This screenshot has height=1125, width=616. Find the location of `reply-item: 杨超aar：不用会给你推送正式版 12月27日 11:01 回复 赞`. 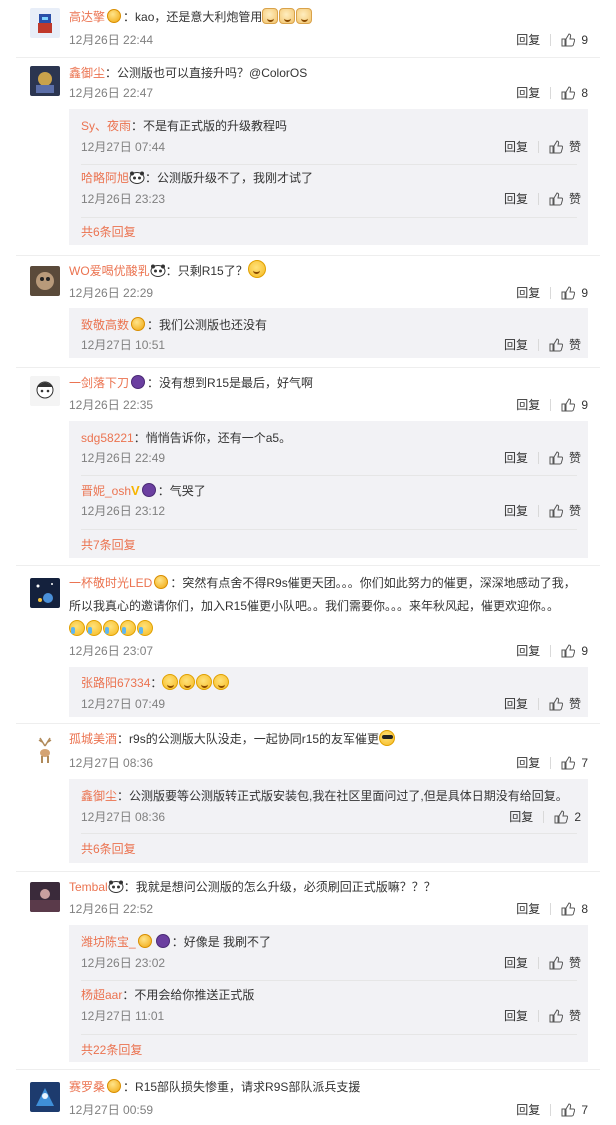

reply-item: 杨超aar：不用会给你推送正式版 12月27日 11:01 回复 赞 is located at coordinates (331, 1007).